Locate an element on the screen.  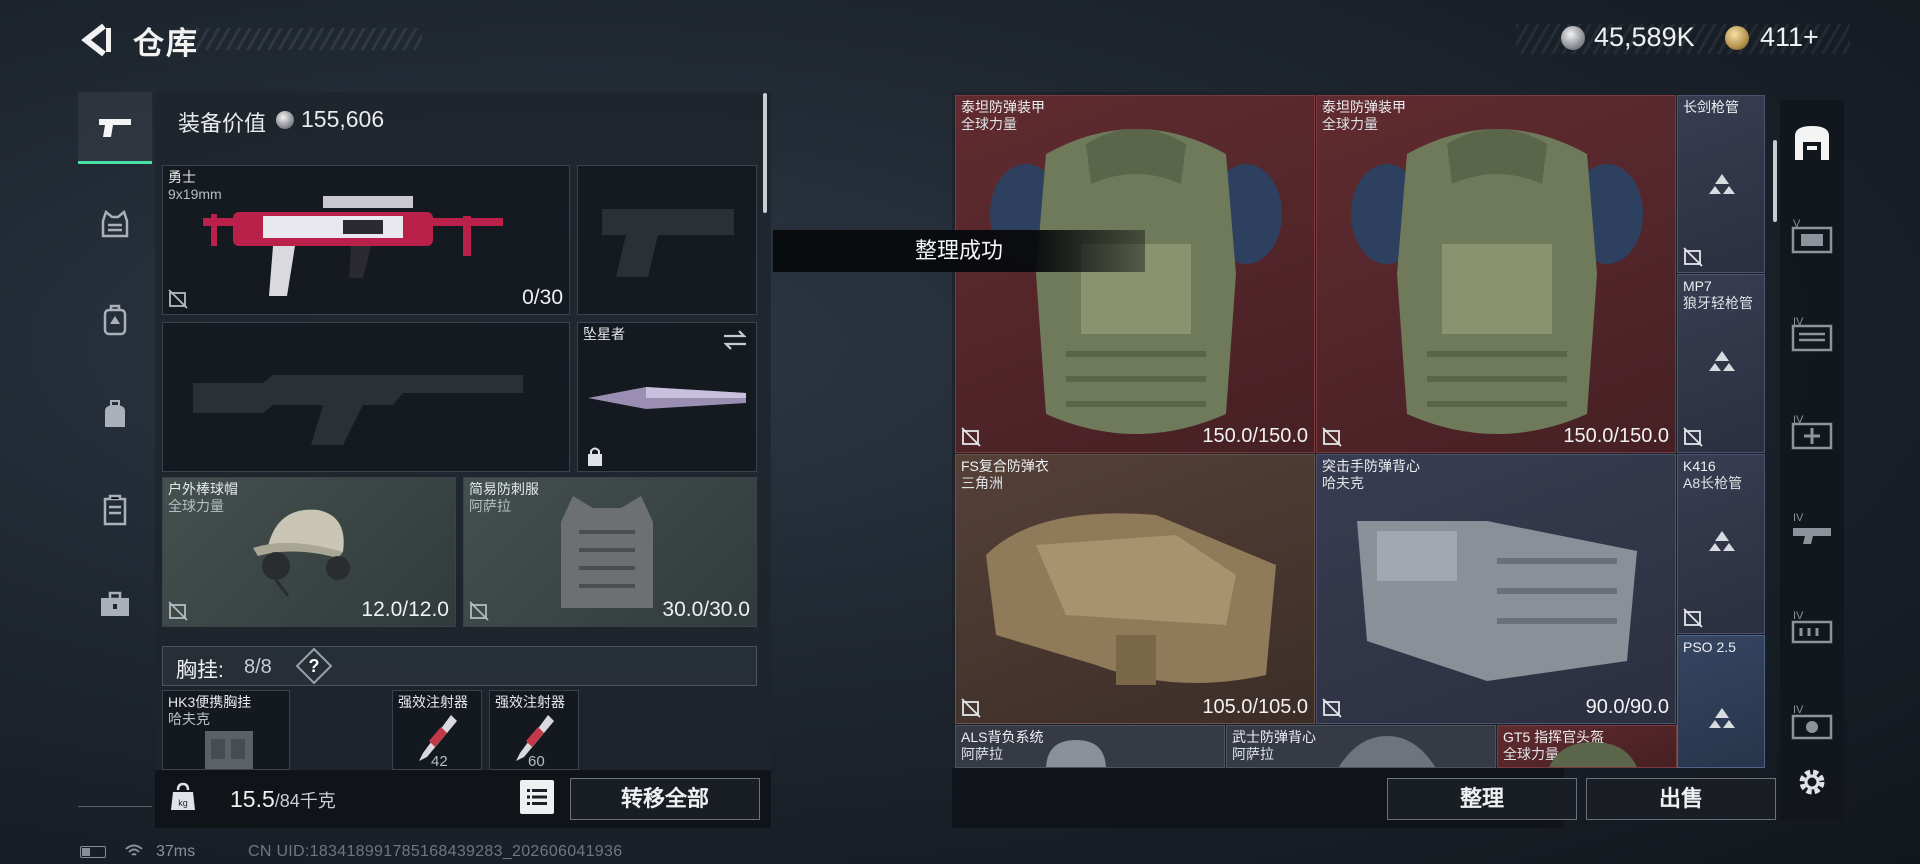
vest-item-icon is located at coordinates (1387, 751).